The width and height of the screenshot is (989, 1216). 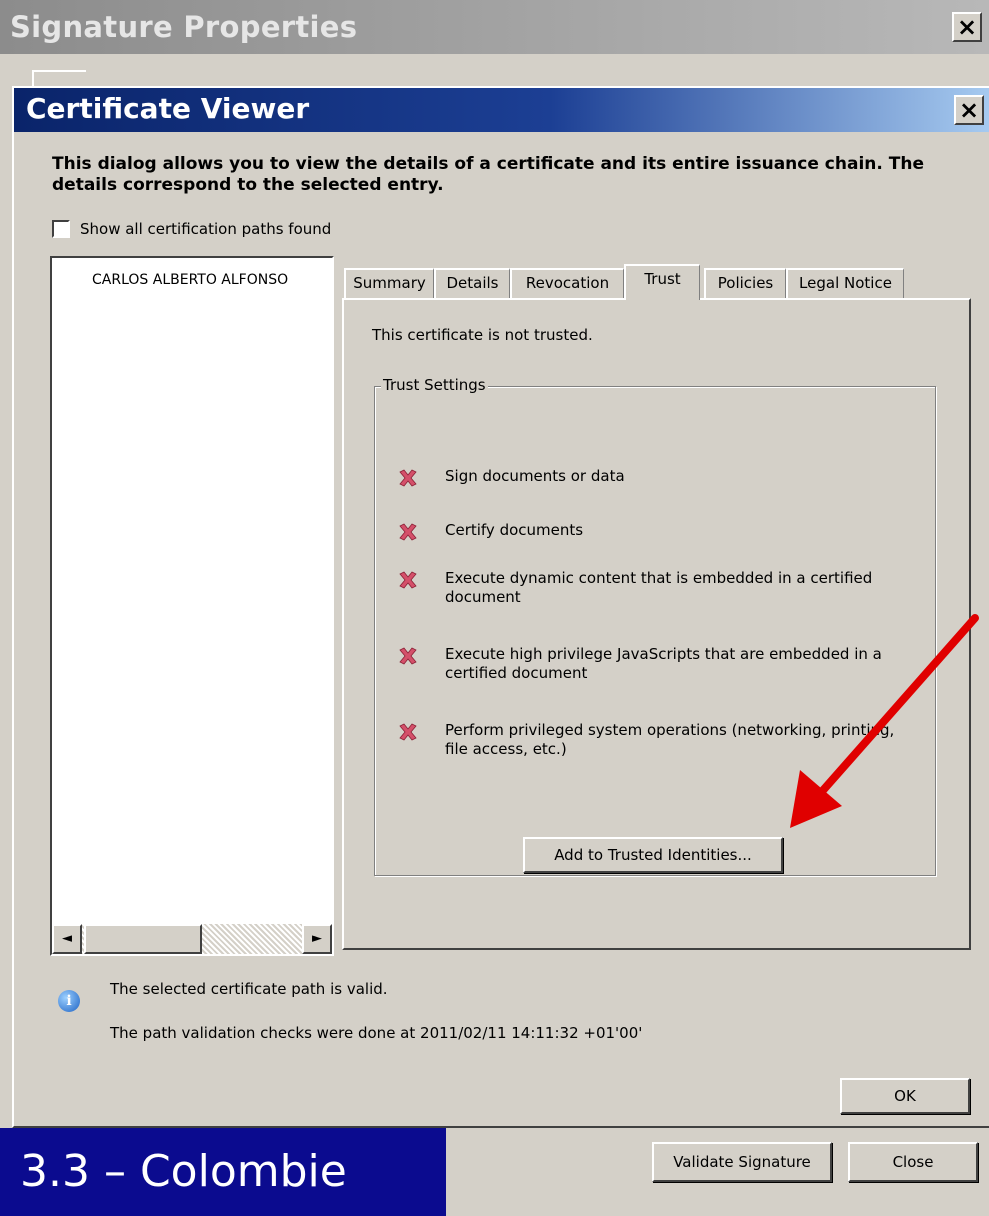 I want to click on scroll-left-button: ◄, so click(x=67, y=939).